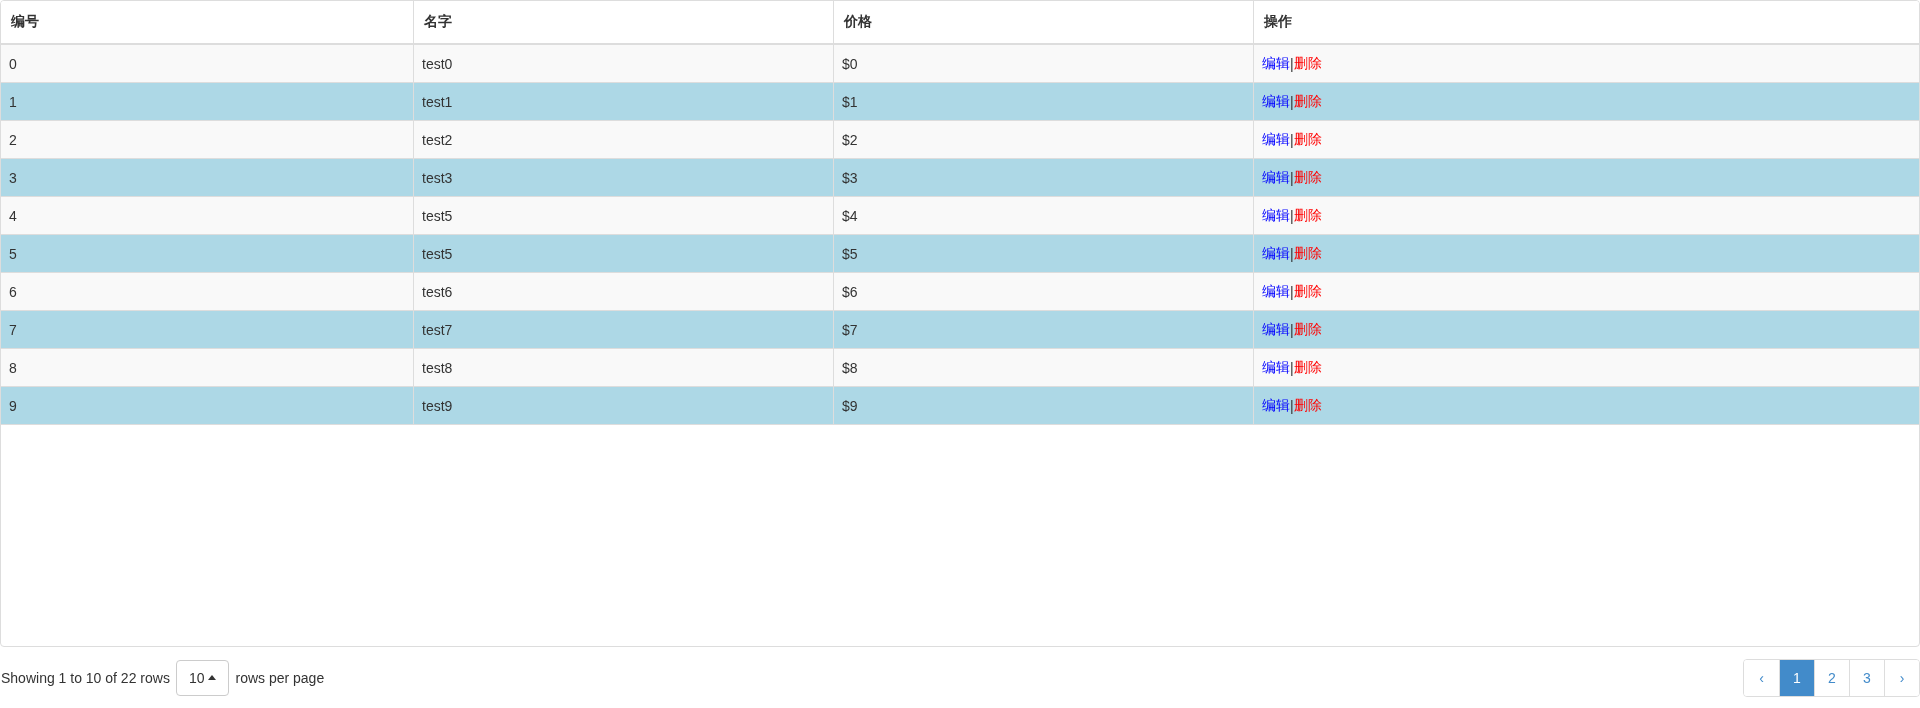 The height and width of the screenshot is (708, 1920). What do you see at coordinates (623, 23) in the screenshot?
I see `column-header: 名字` at bounding box center [623, 23].